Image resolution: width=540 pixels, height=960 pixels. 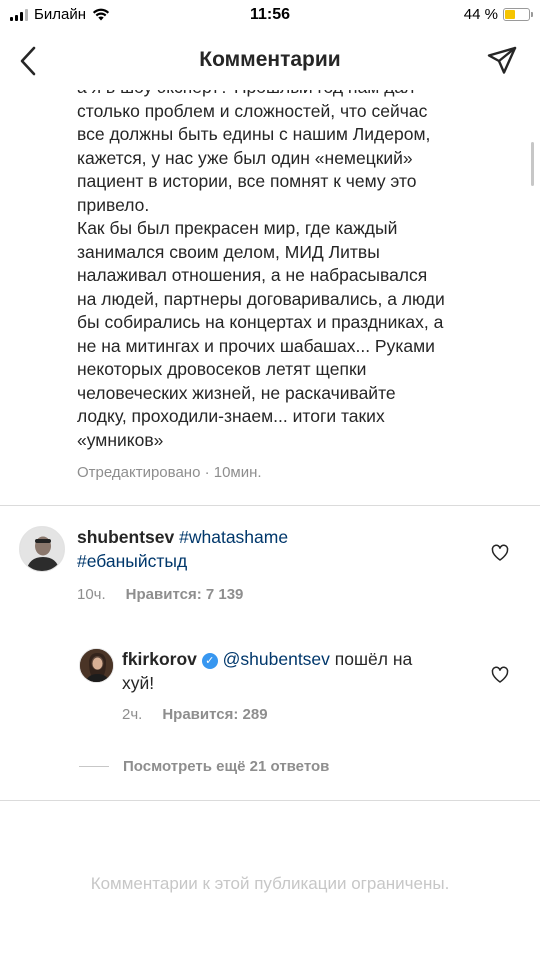 I want to click on comment-line: все должны быть едины с нашим Лидером,, so click(x=254, y=134).